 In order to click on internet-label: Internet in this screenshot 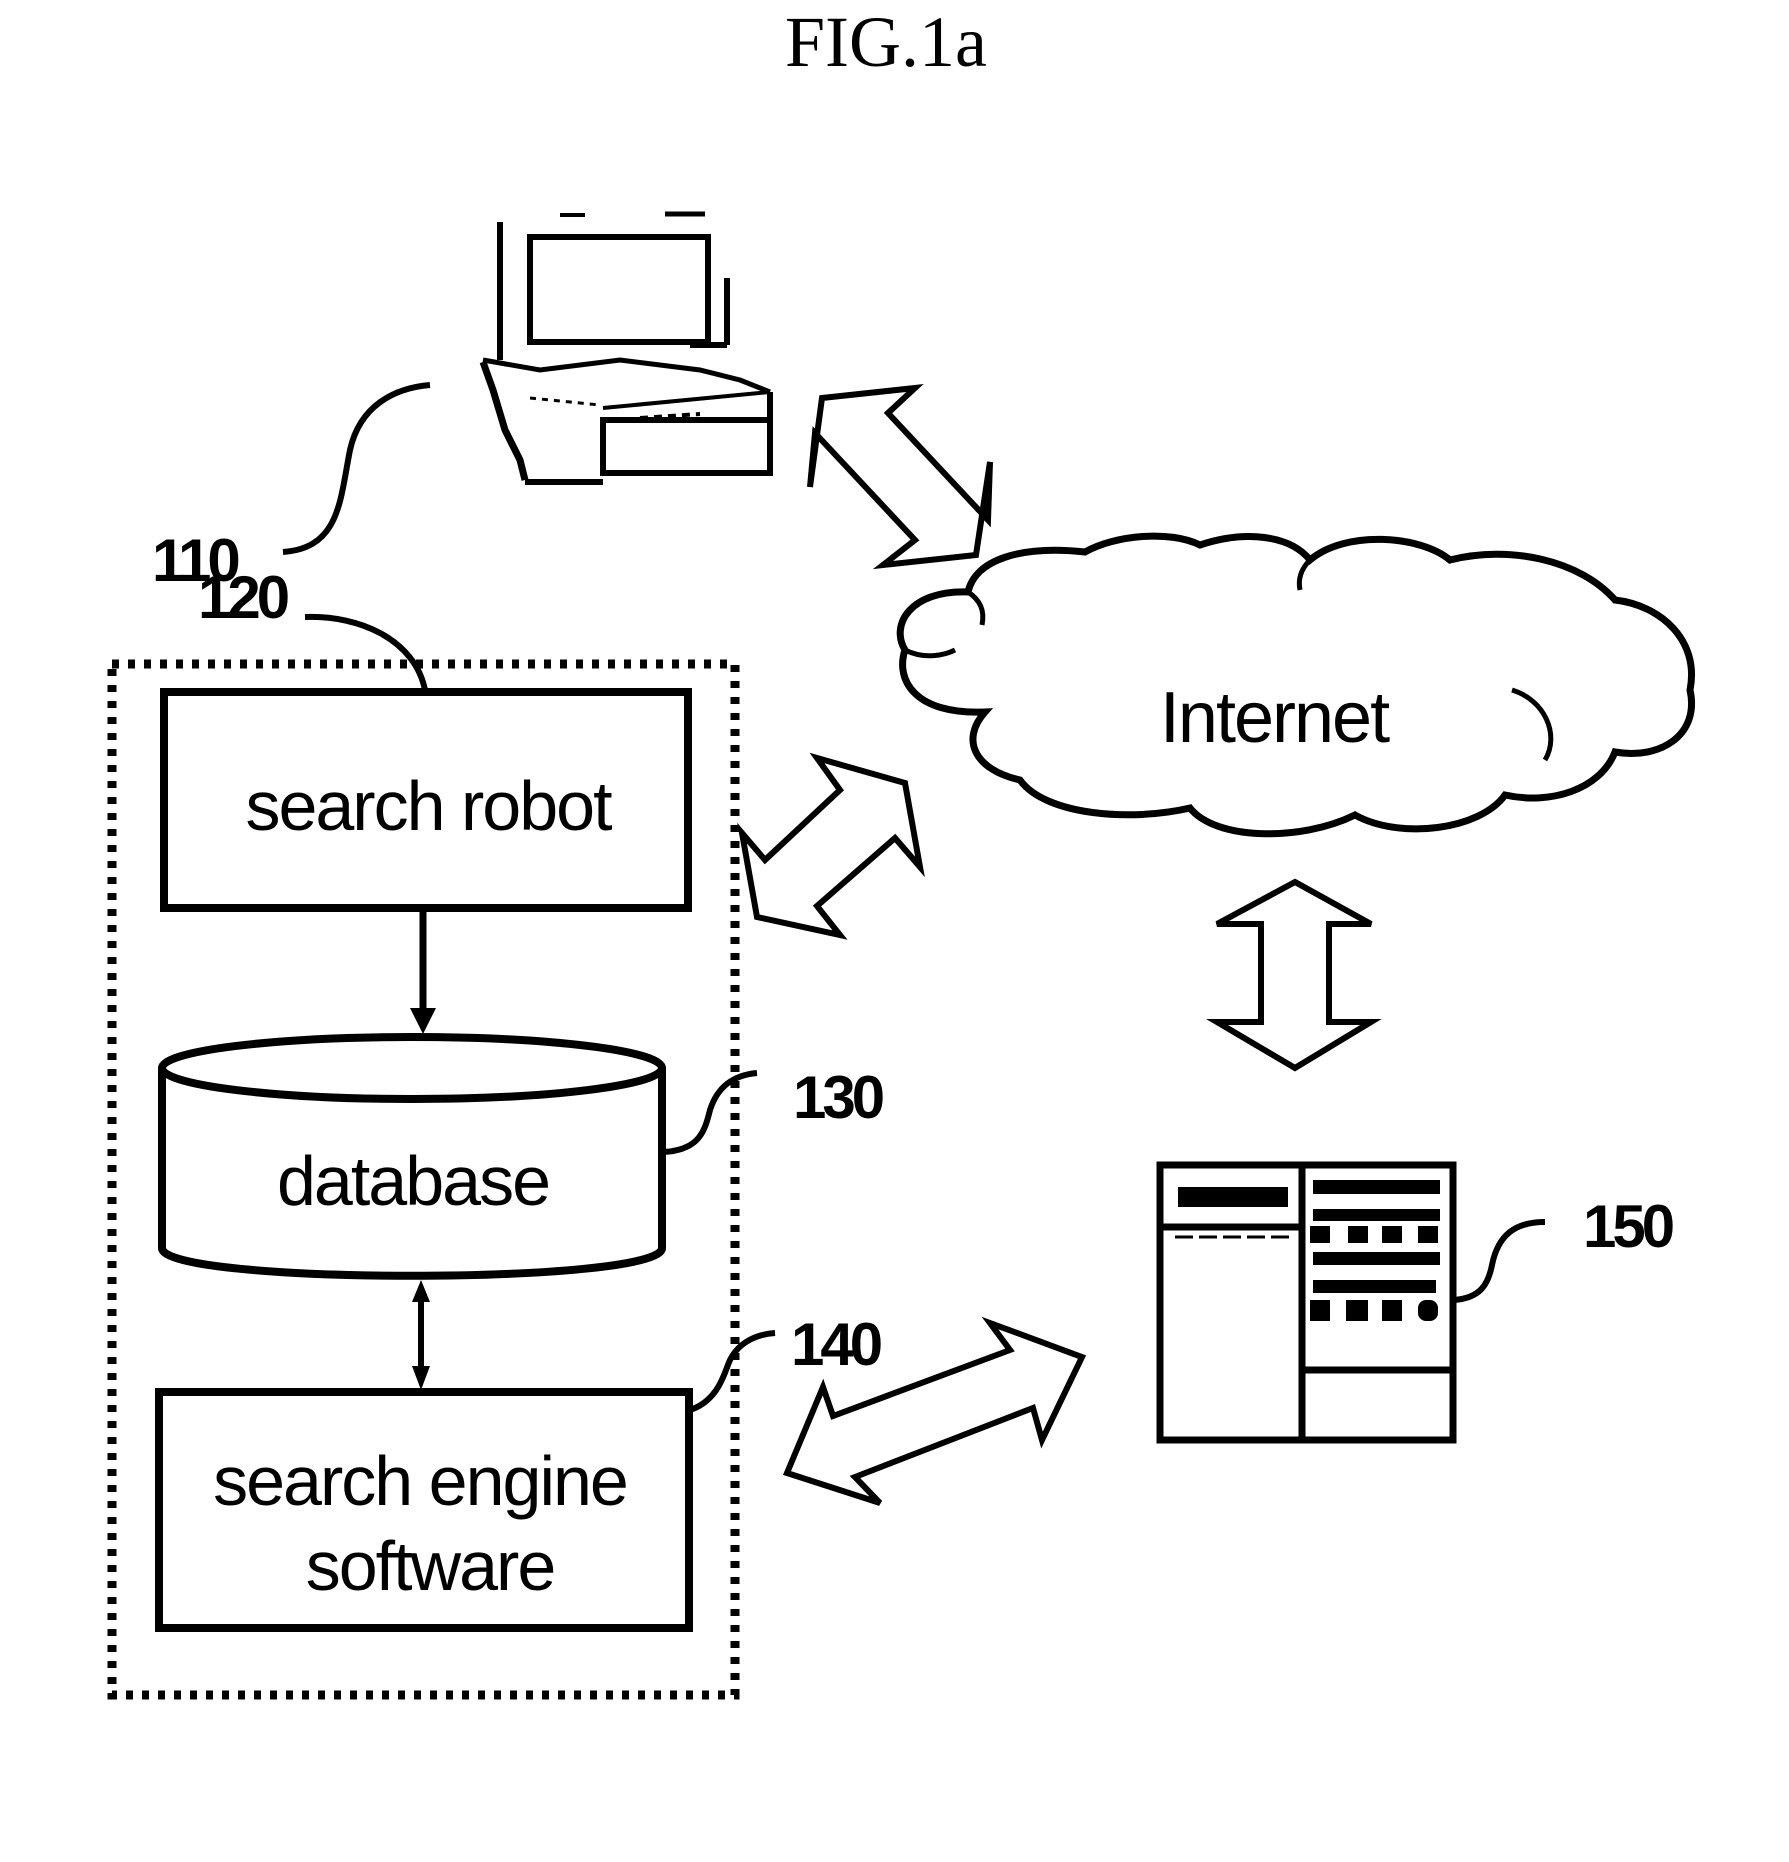, I will do `click(1275, 718)`.